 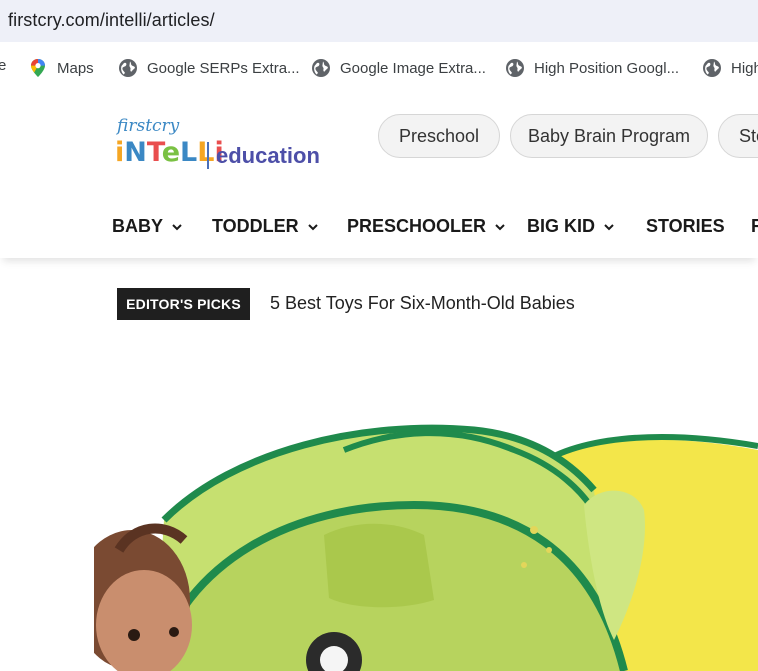 What do you see at coordinates (148, 126) in the screenshot?
I see `logo-firstcry-text: firstcry` at bounding box center [148, 126].